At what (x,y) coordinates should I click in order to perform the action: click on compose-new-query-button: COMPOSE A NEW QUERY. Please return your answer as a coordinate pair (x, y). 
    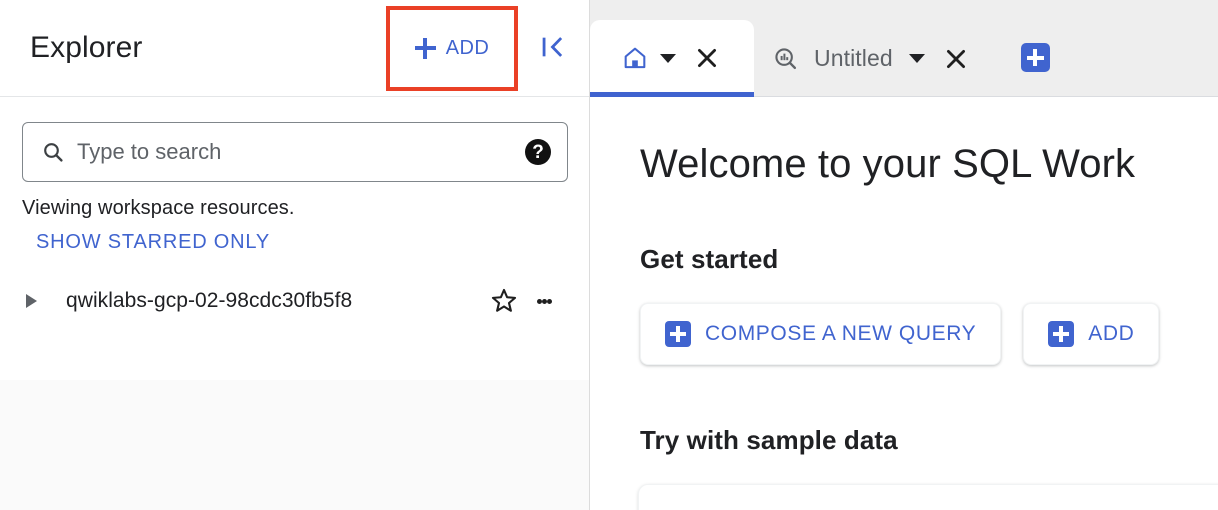
    Looking at the image, I should click on (821, 334).